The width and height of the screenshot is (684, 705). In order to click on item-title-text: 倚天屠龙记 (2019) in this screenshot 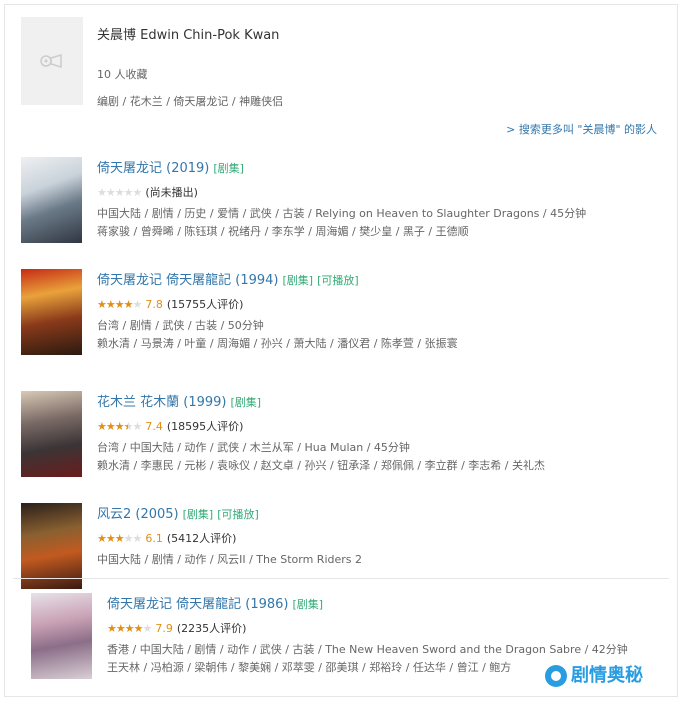, I will do `click(153, 168)`.